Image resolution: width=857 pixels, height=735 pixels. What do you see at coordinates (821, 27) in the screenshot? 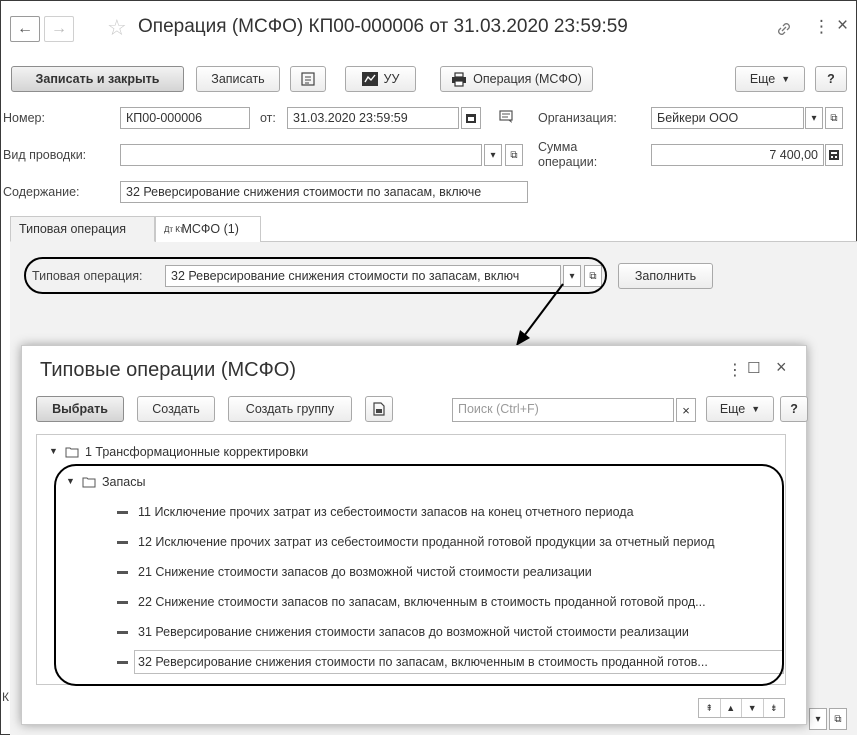
I see `window-menu-icon: ⋮` at bounding box center [821, 27].